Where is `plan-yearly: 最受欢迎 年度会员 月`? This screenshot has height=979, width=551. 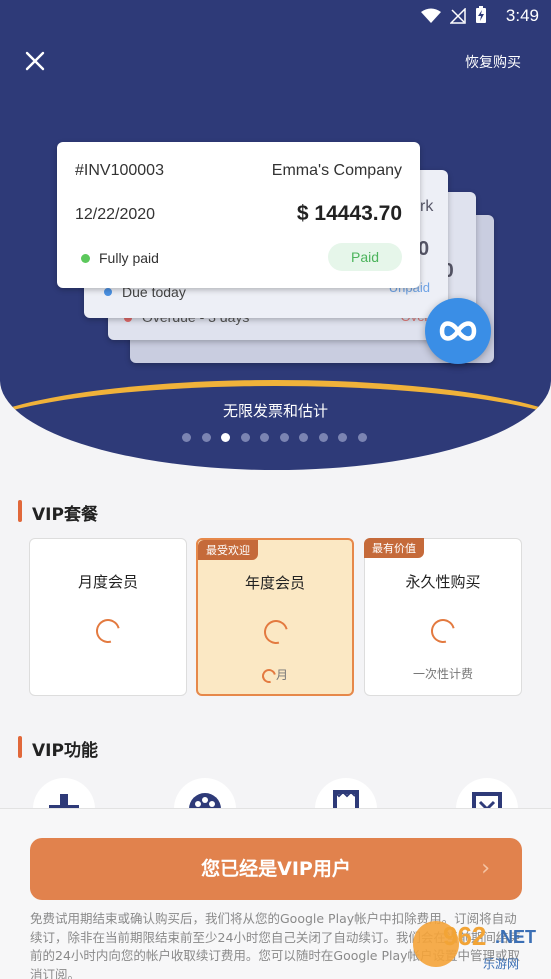
plan-yearly: 最受欢迎 年度会员 月 is located at coordinates (275, 617).